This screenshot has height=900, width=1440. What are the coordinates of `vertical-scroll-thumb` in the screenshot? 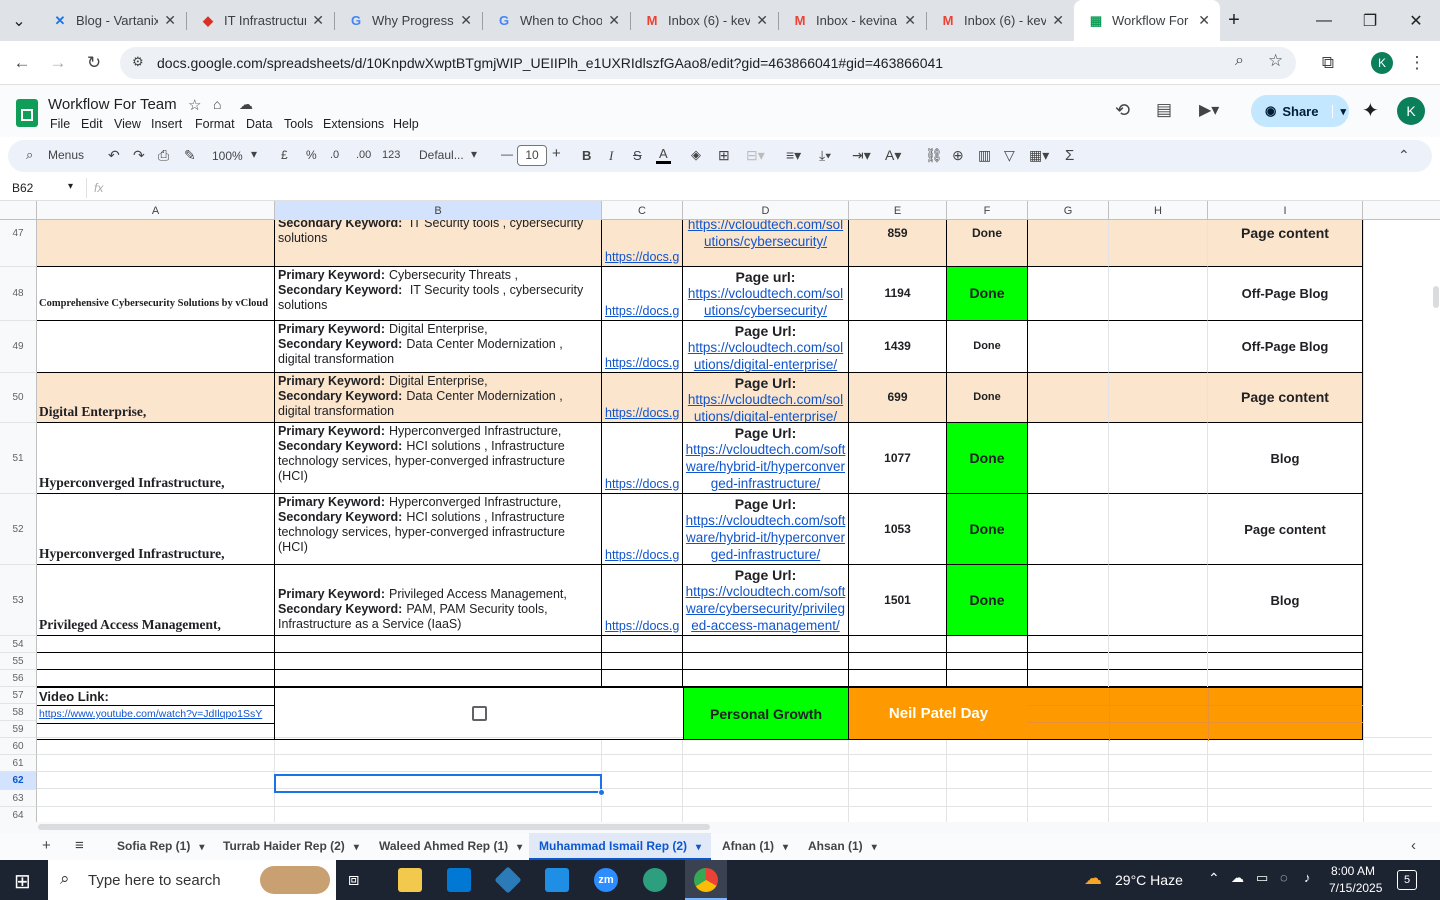 It's located at (1436, 297).